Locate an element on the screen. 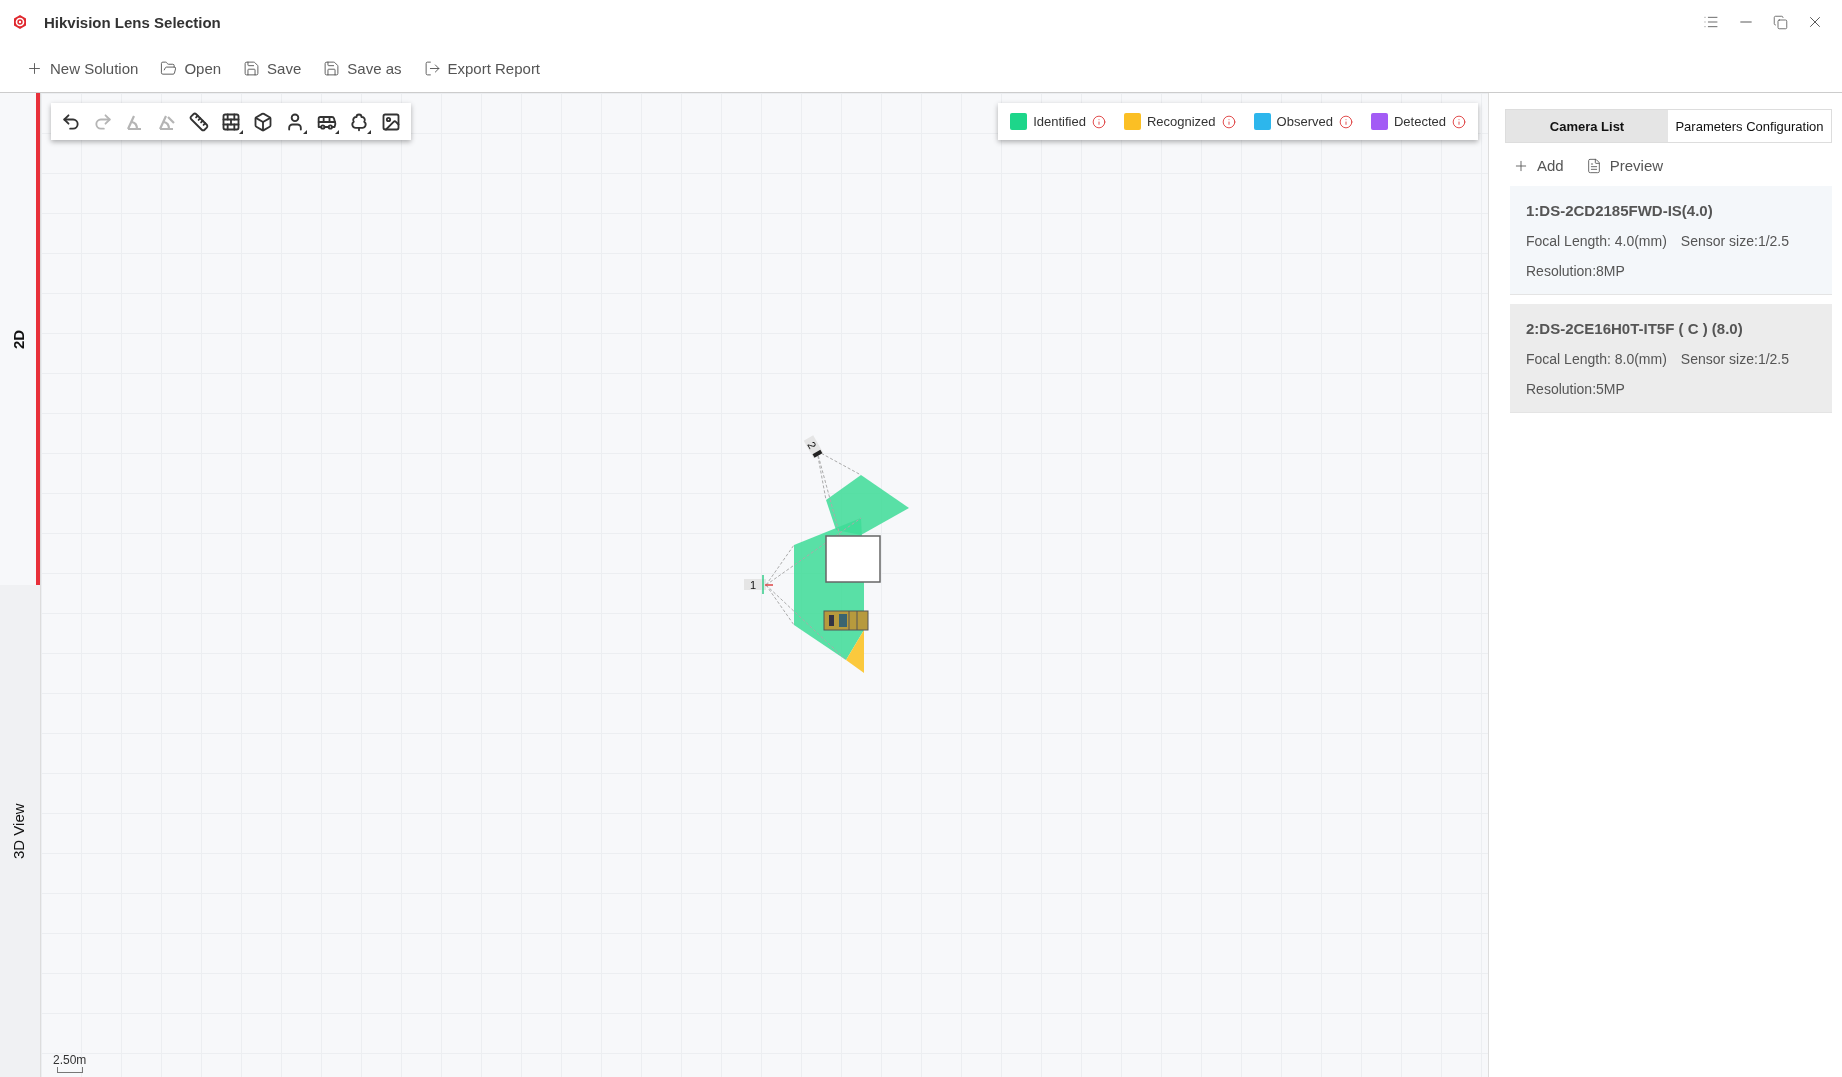 The width and height of the screenshot is (1842, 1077). preview-button: Preview is located at coordinates (1624, 165).